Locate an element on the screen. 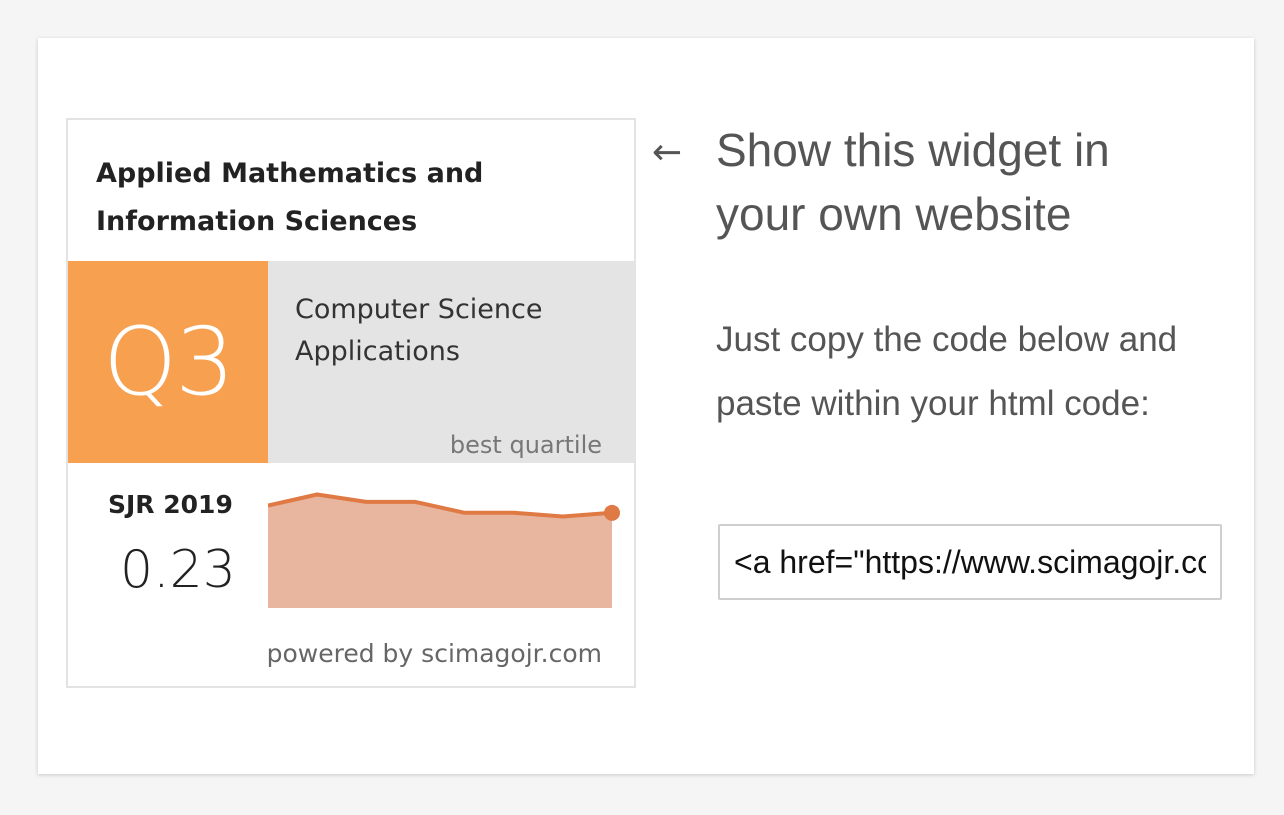  category-label: Computer Science Applications is located at coordinates (419, 330).